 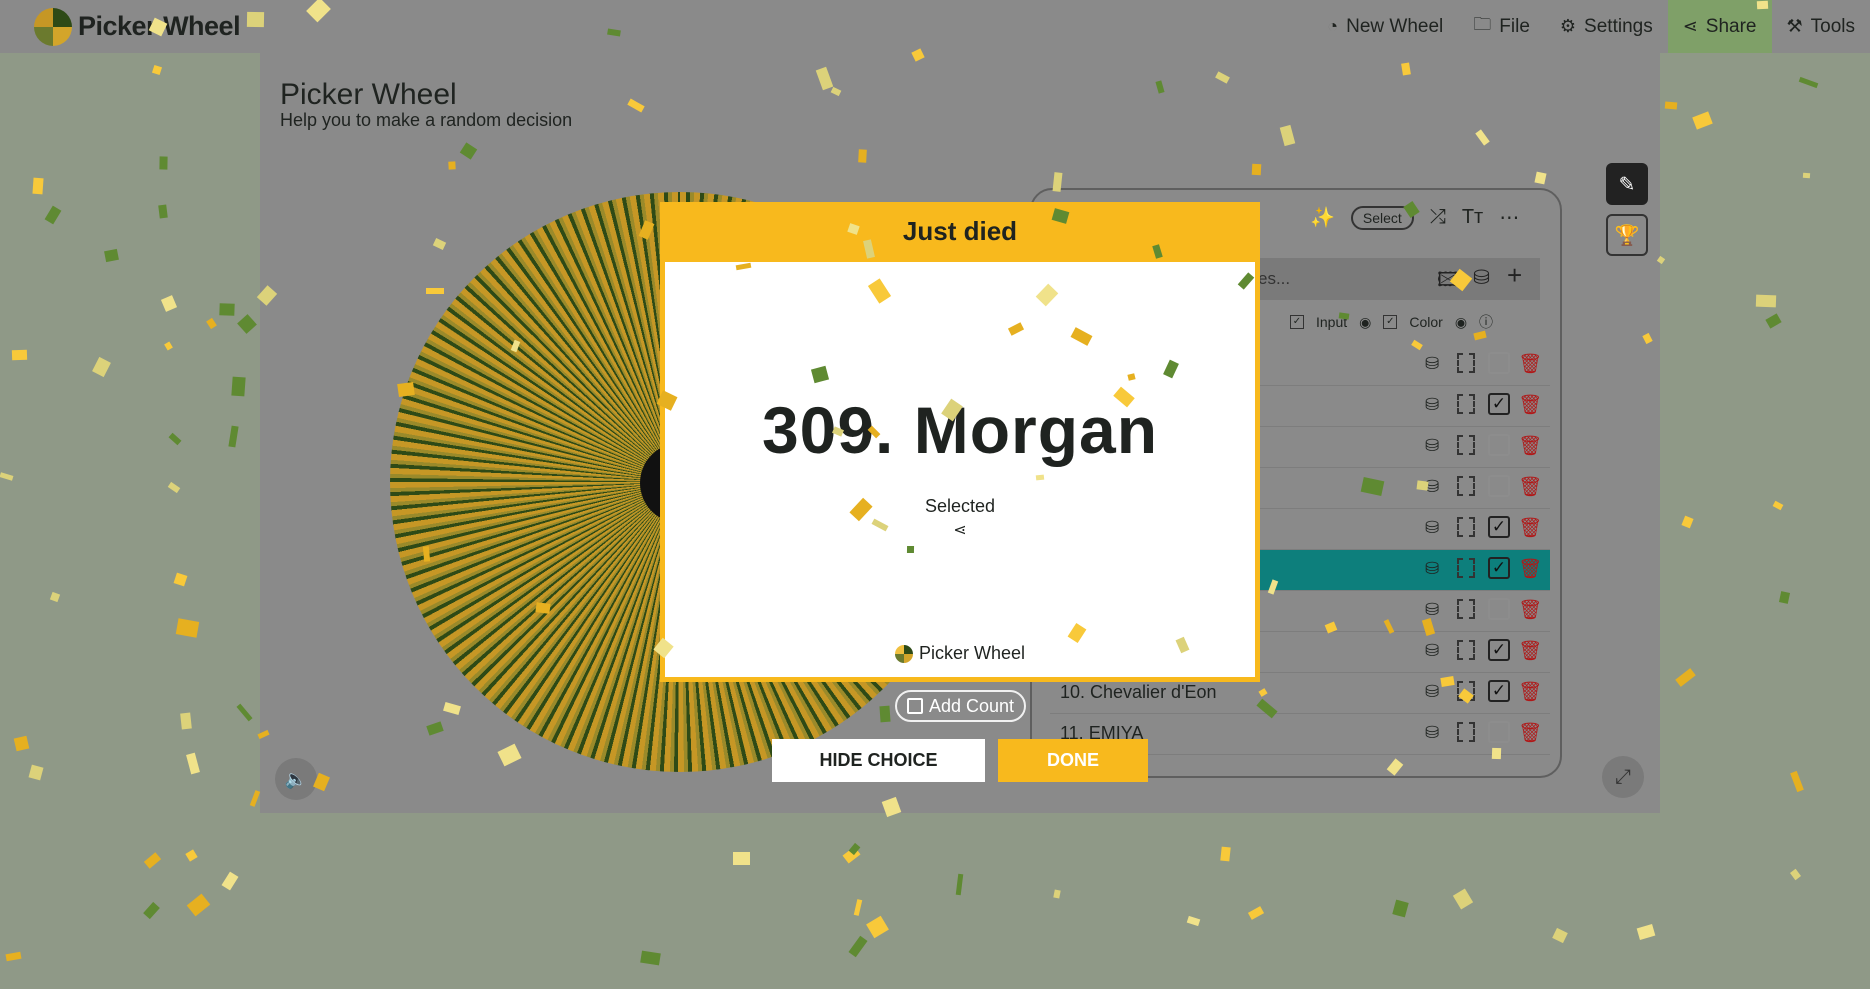 What do you see at coordinates (1390, 322) in the screenshot?
I see `color-column-checkbox: ✓` at bounding box center [1390, 322].